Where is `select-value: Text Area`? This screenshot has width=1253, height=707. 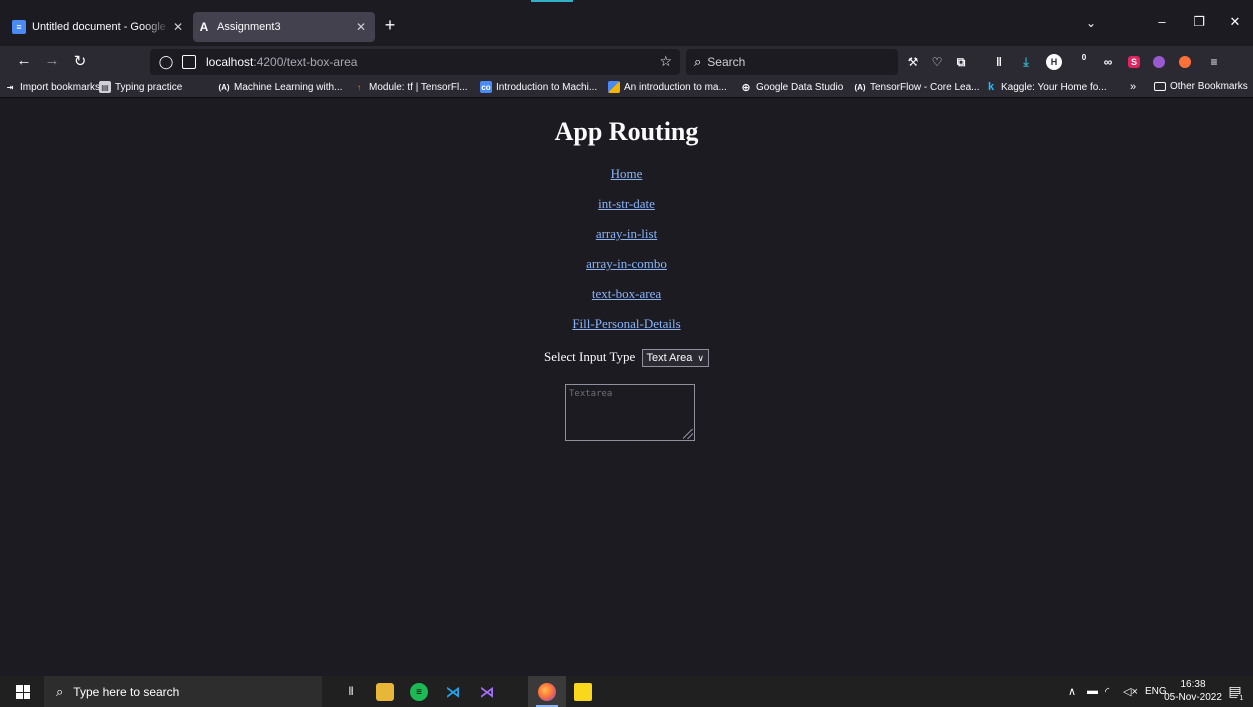 select-value: Text Area is located at coordinates (669, 358).